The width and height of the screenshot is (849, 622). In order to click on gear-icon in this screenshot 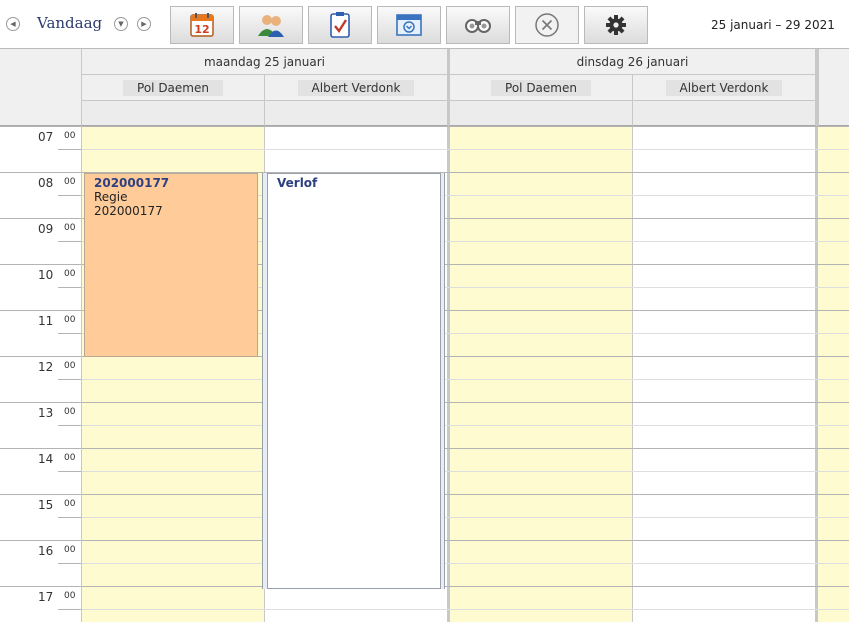, I will do `click(616, 25)`.